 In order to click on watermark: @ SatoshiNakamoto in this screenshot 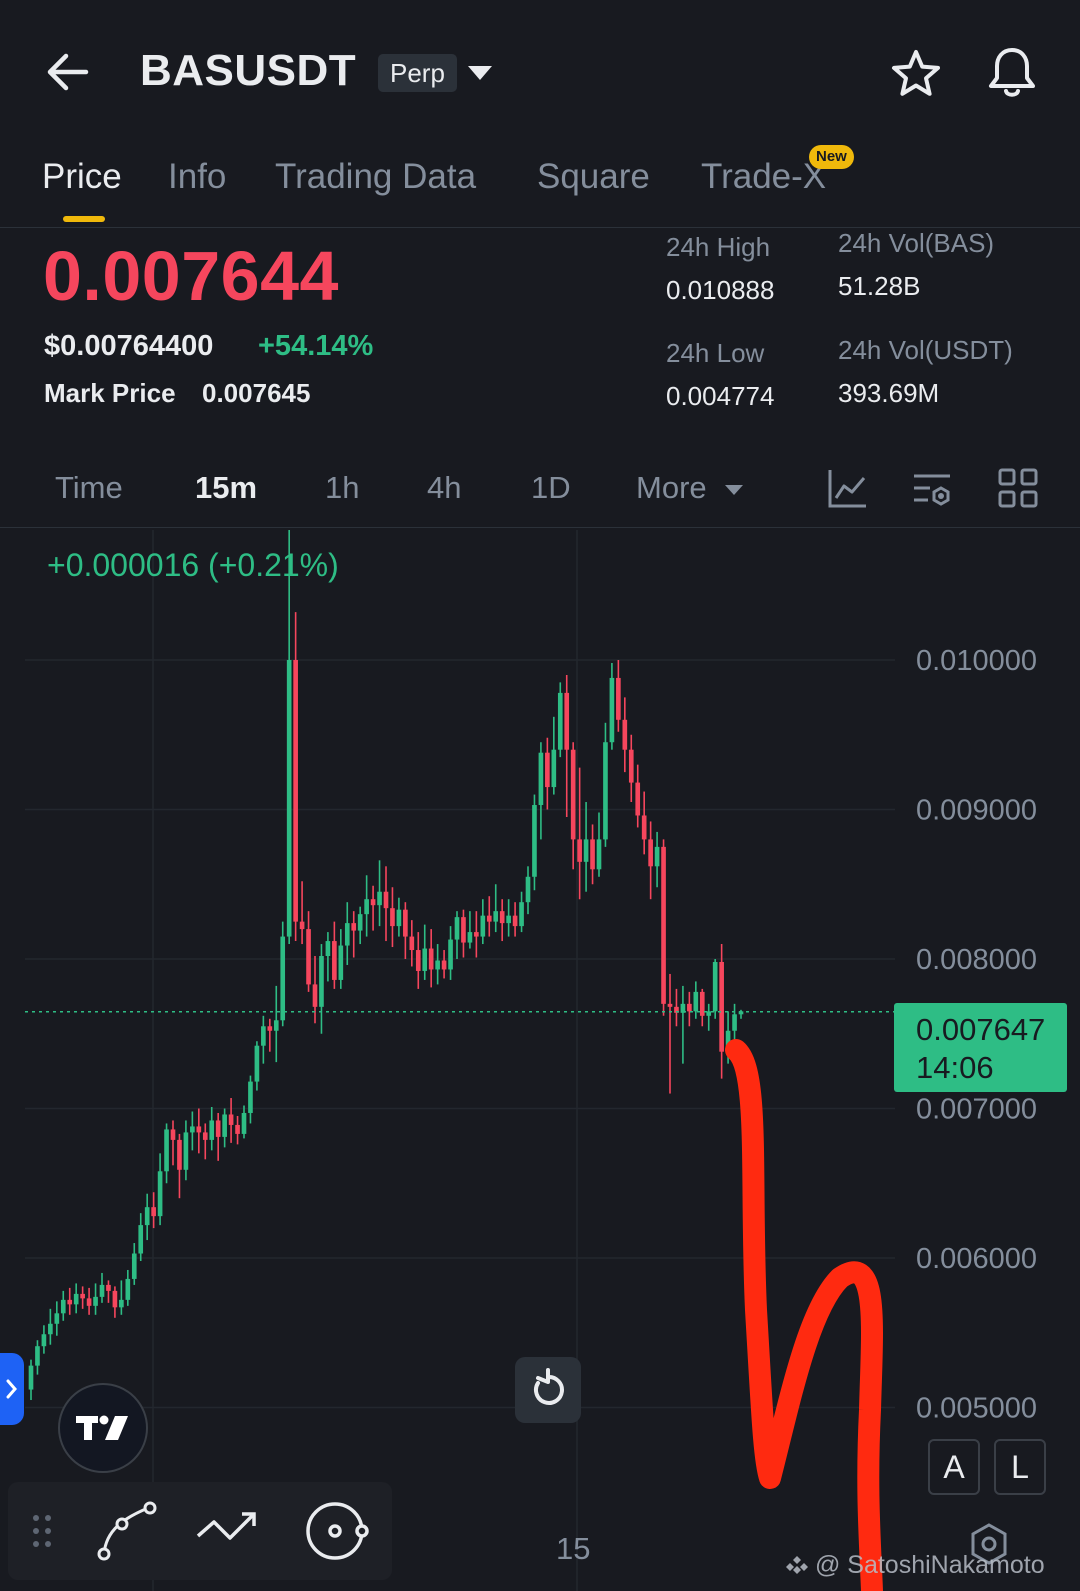, I will do `click(915, 1565)`.